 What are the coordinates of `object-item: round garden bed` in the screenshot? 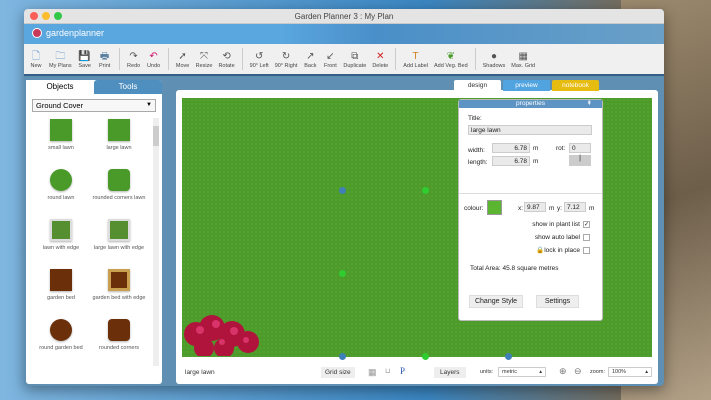 It's located at (61, 340).